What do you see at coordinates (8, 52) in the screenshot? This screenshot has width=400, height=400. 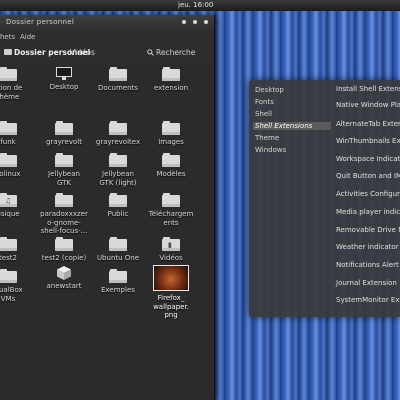 I see `home-folder-icon` at bounding box center [8, 52].